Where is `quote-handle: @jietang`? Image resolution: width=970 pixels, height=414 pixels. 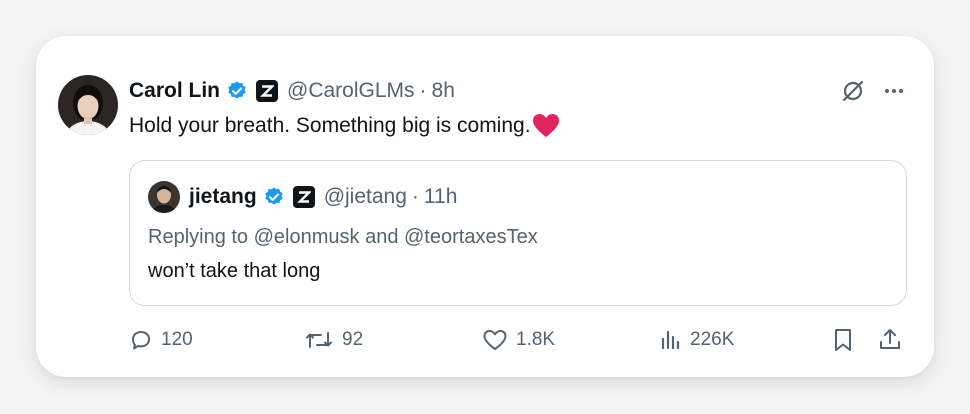
quote-handle: @jietang is located at coordinates (365, 197).